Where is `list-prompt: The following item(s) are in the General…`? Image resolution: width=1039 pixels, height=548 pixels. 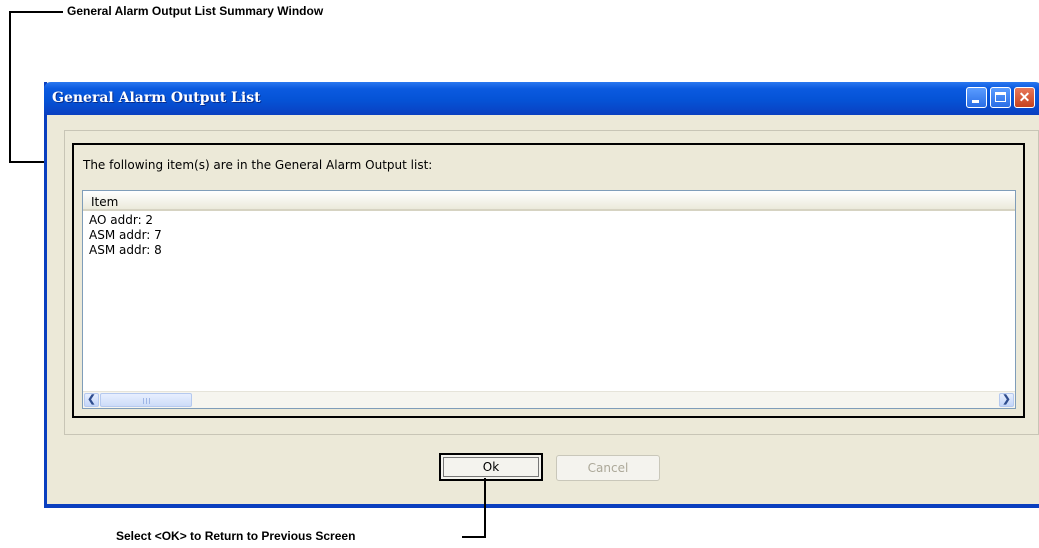 list-prompt: The following item(s) are in the General… is located at coordinates (258, 165).